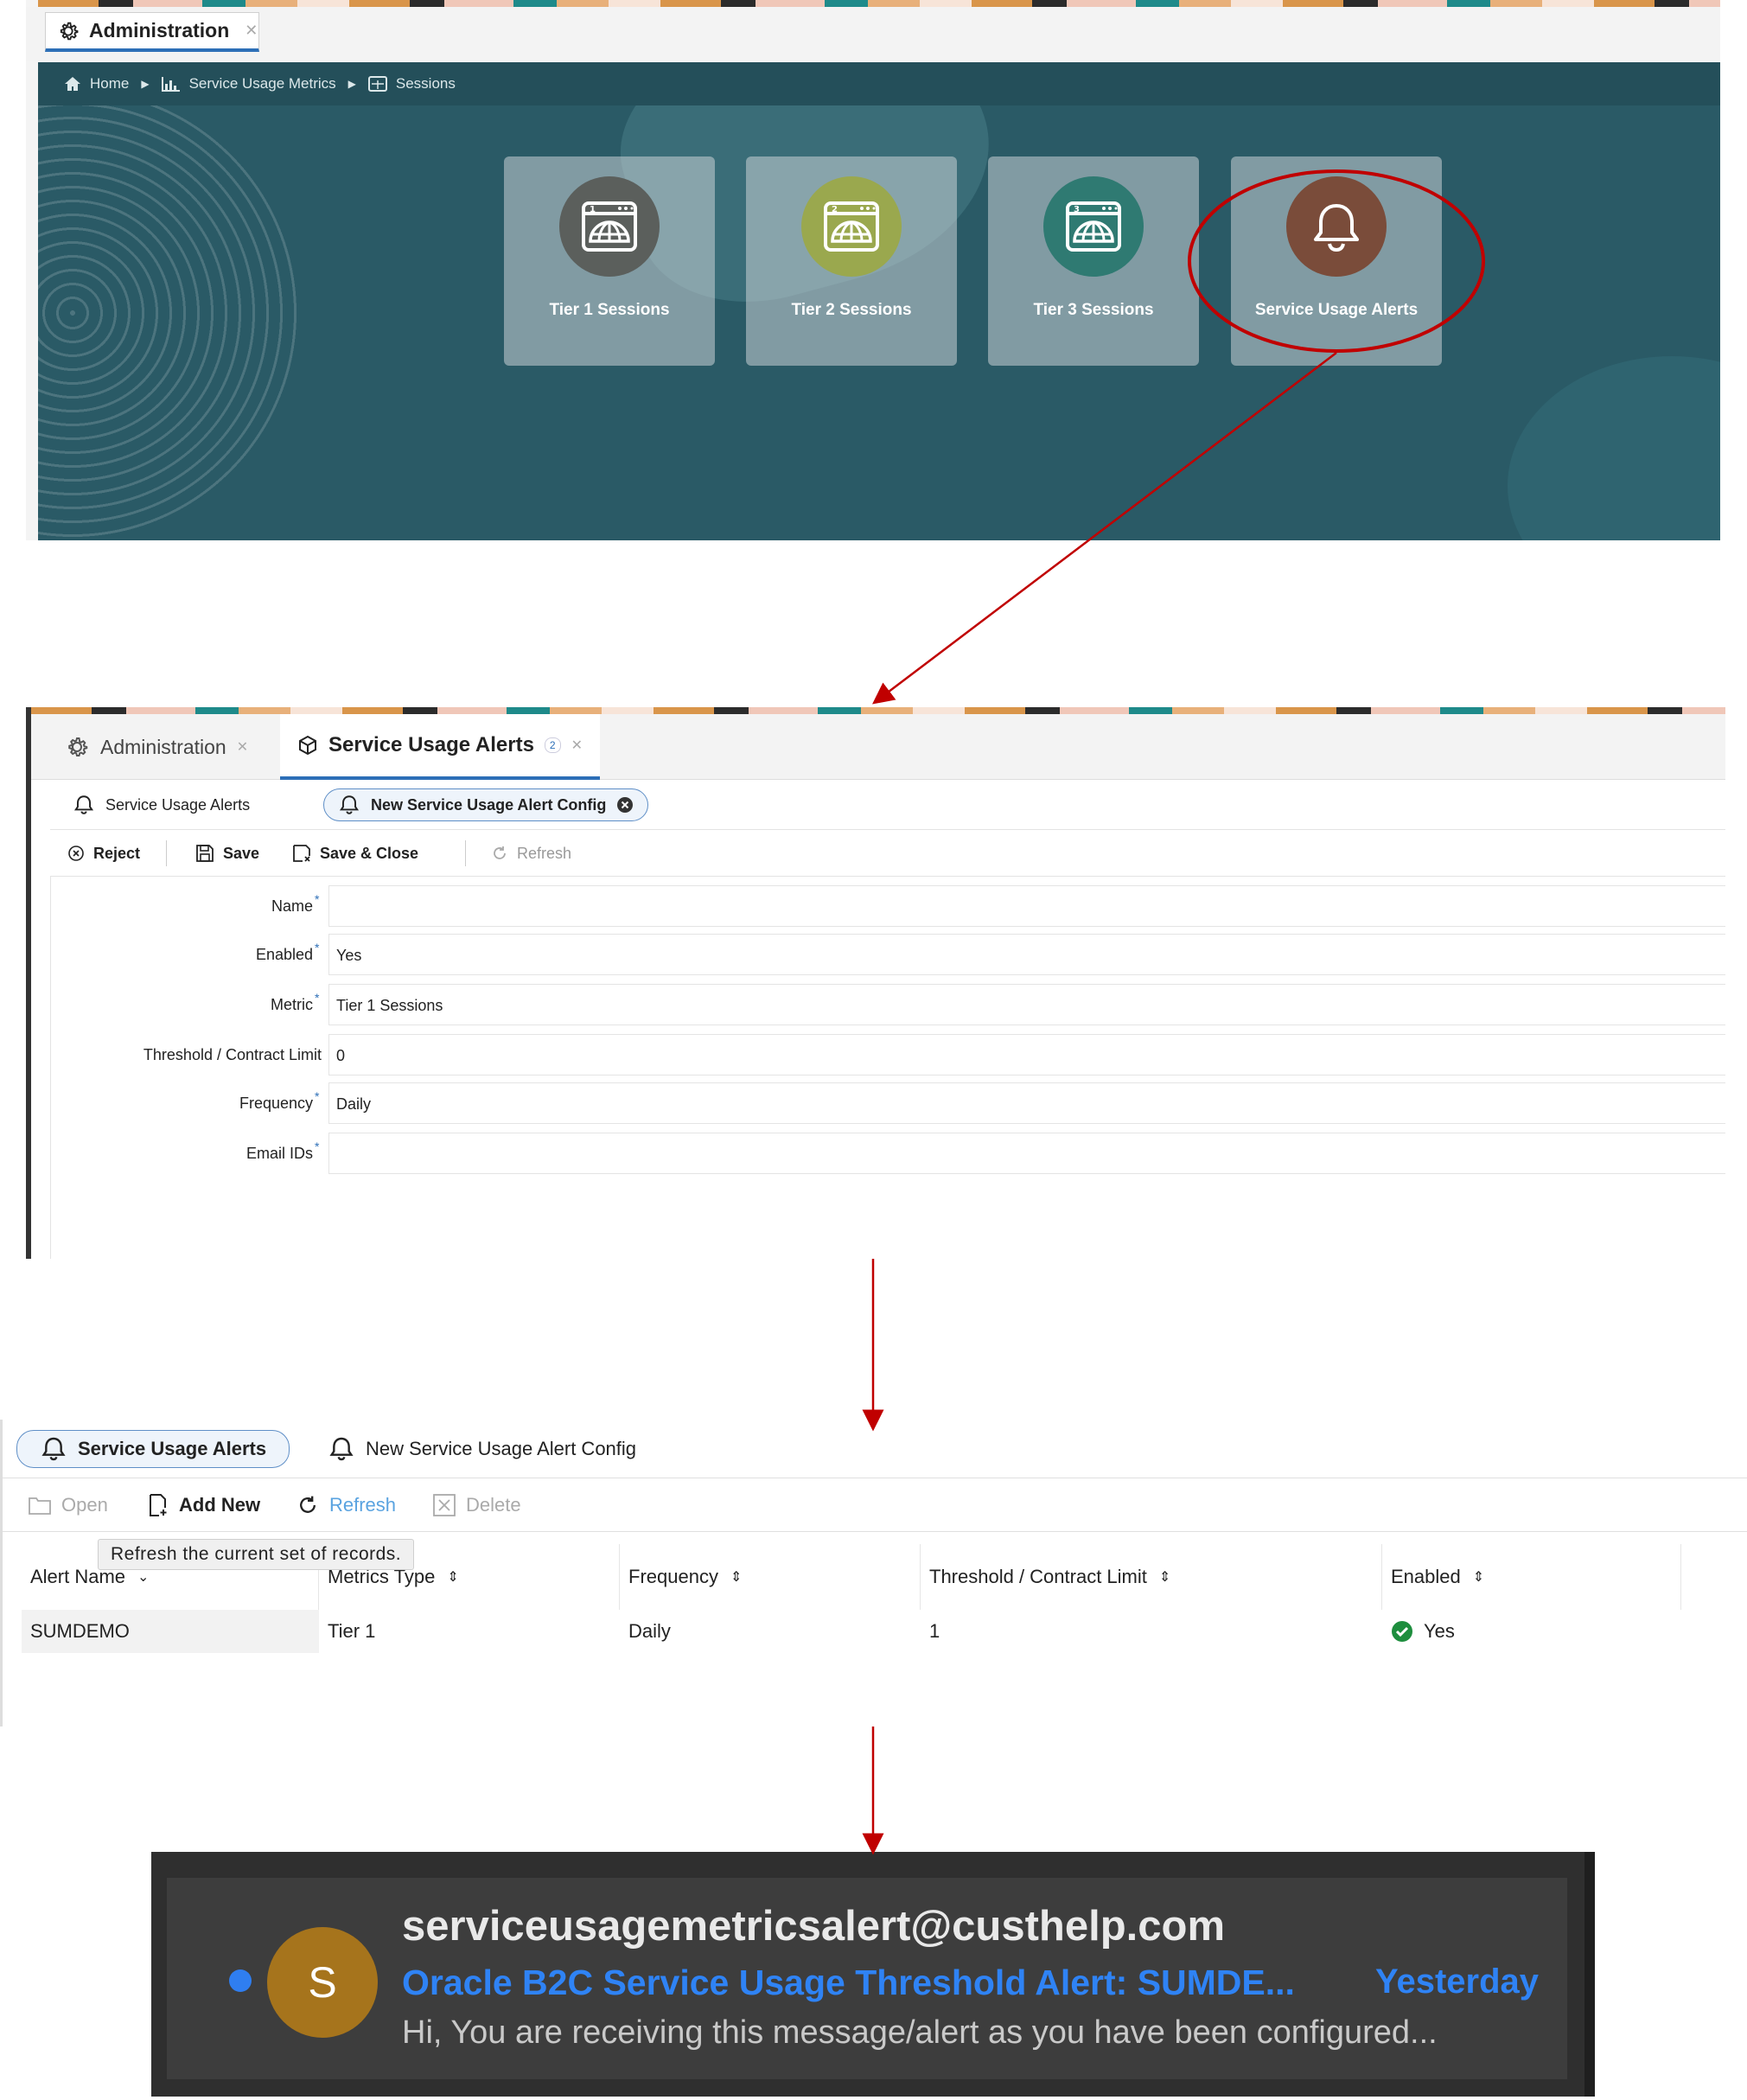 The width and height of the screenshot is (1747, 2100). Describe the element at coordinates (1104, 528) in the screenshot. I see `flow-arrow` at that location.